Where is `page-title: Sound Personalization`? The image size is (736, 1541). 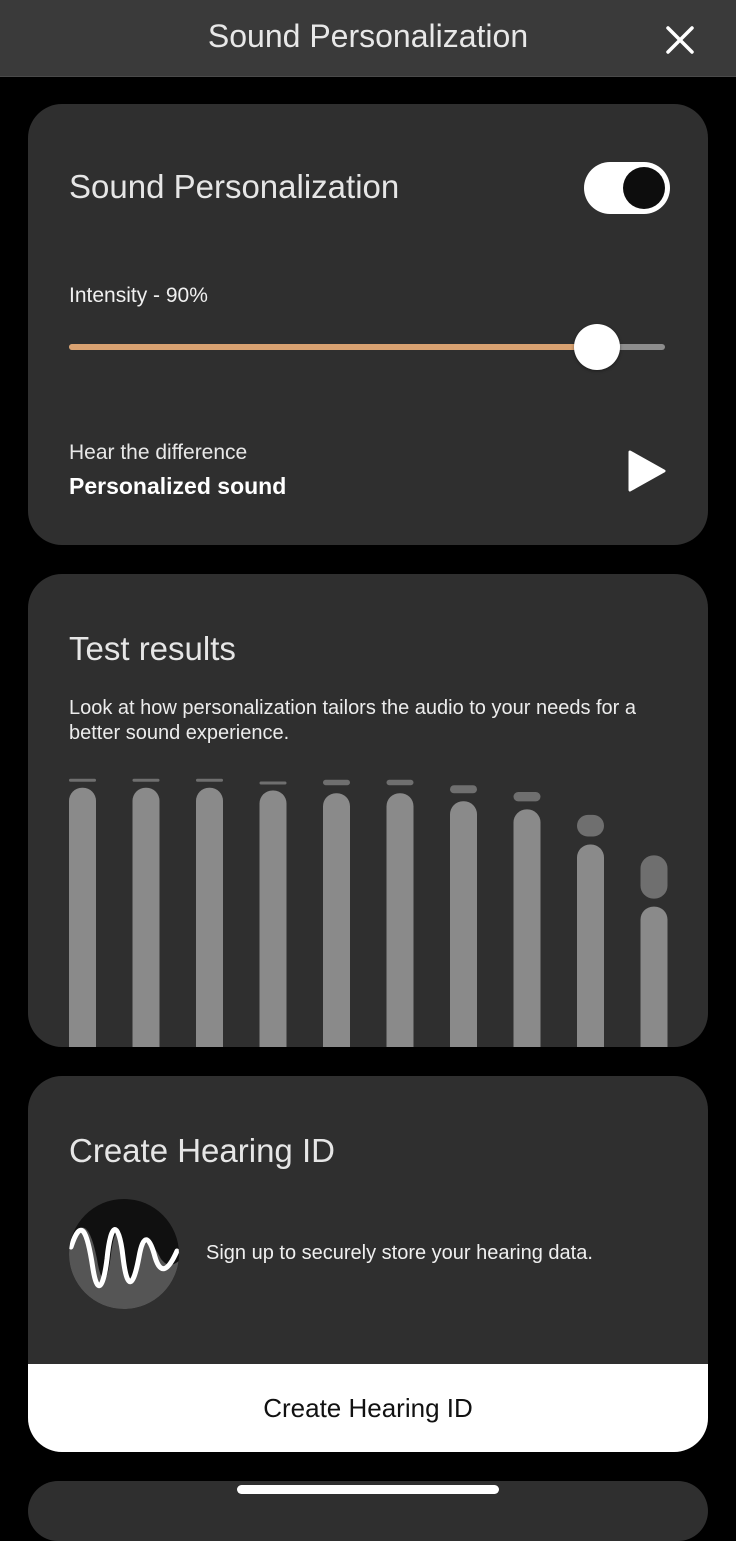 page-title: Sound Personalization is located at coordinates (368, 36).